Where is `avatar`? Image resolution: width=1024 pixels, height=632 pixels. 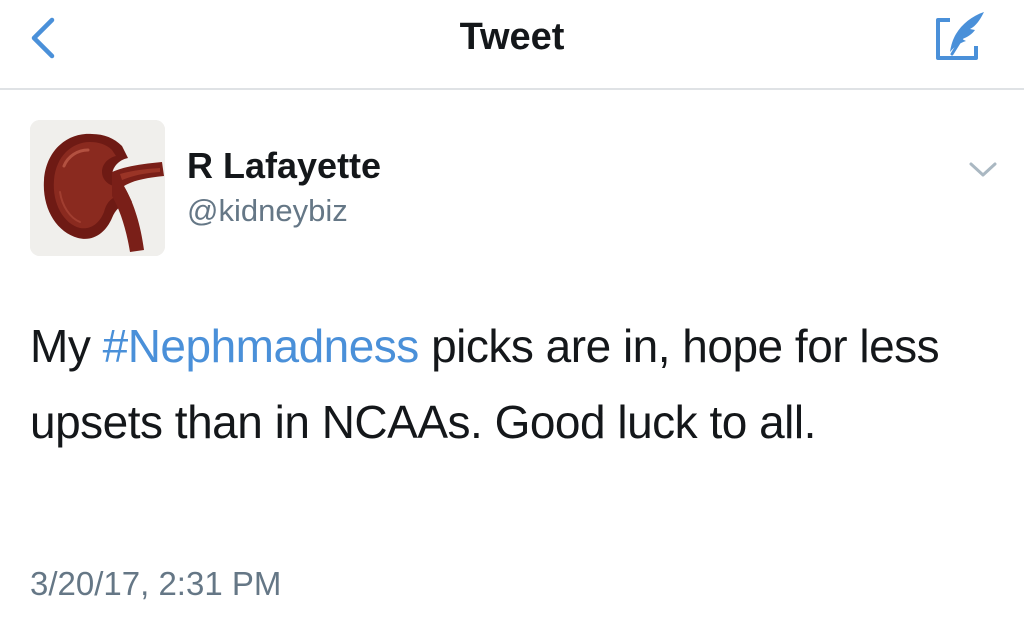 avatar is located at coordinates (97, 188).